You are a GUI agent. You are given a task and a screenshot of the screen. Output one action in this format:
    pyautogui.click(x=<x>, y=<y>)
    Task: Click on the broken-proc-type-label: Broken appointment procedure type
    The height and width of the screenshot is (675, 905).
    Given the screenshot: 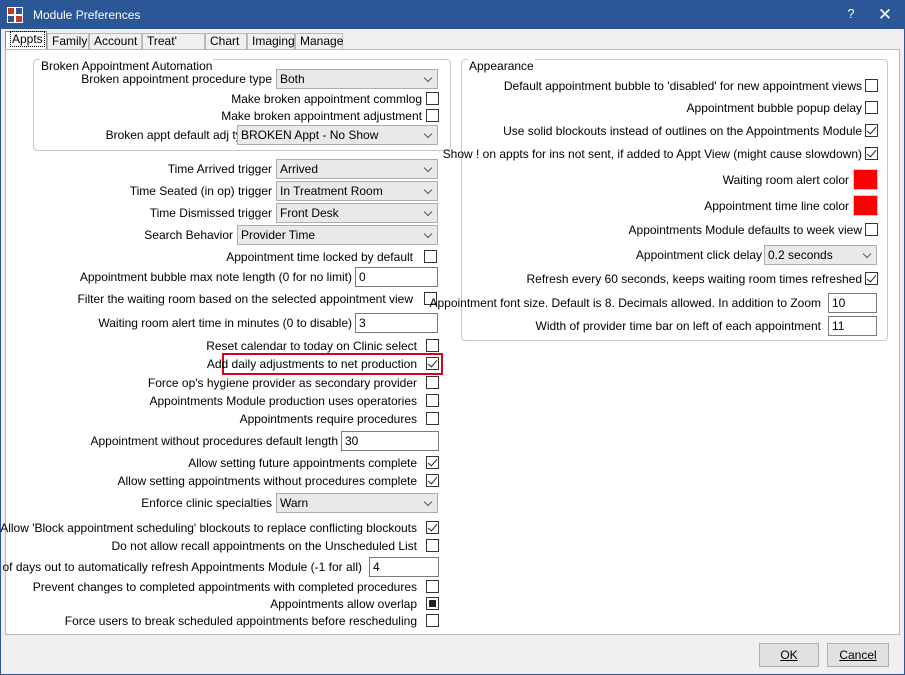 What is the action you would take?
    pyautogui.click(x=176, y=79)
    